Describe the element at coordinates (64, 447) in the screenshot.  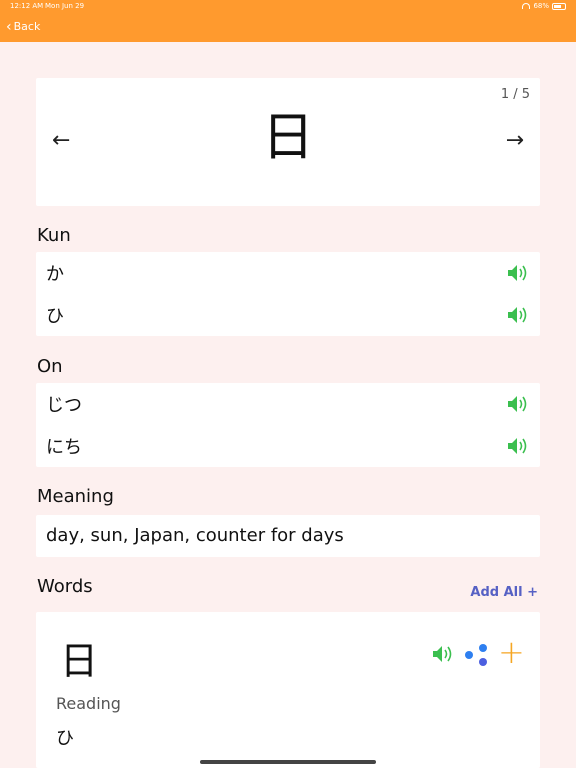
I see `on-reading: にち` at that location.